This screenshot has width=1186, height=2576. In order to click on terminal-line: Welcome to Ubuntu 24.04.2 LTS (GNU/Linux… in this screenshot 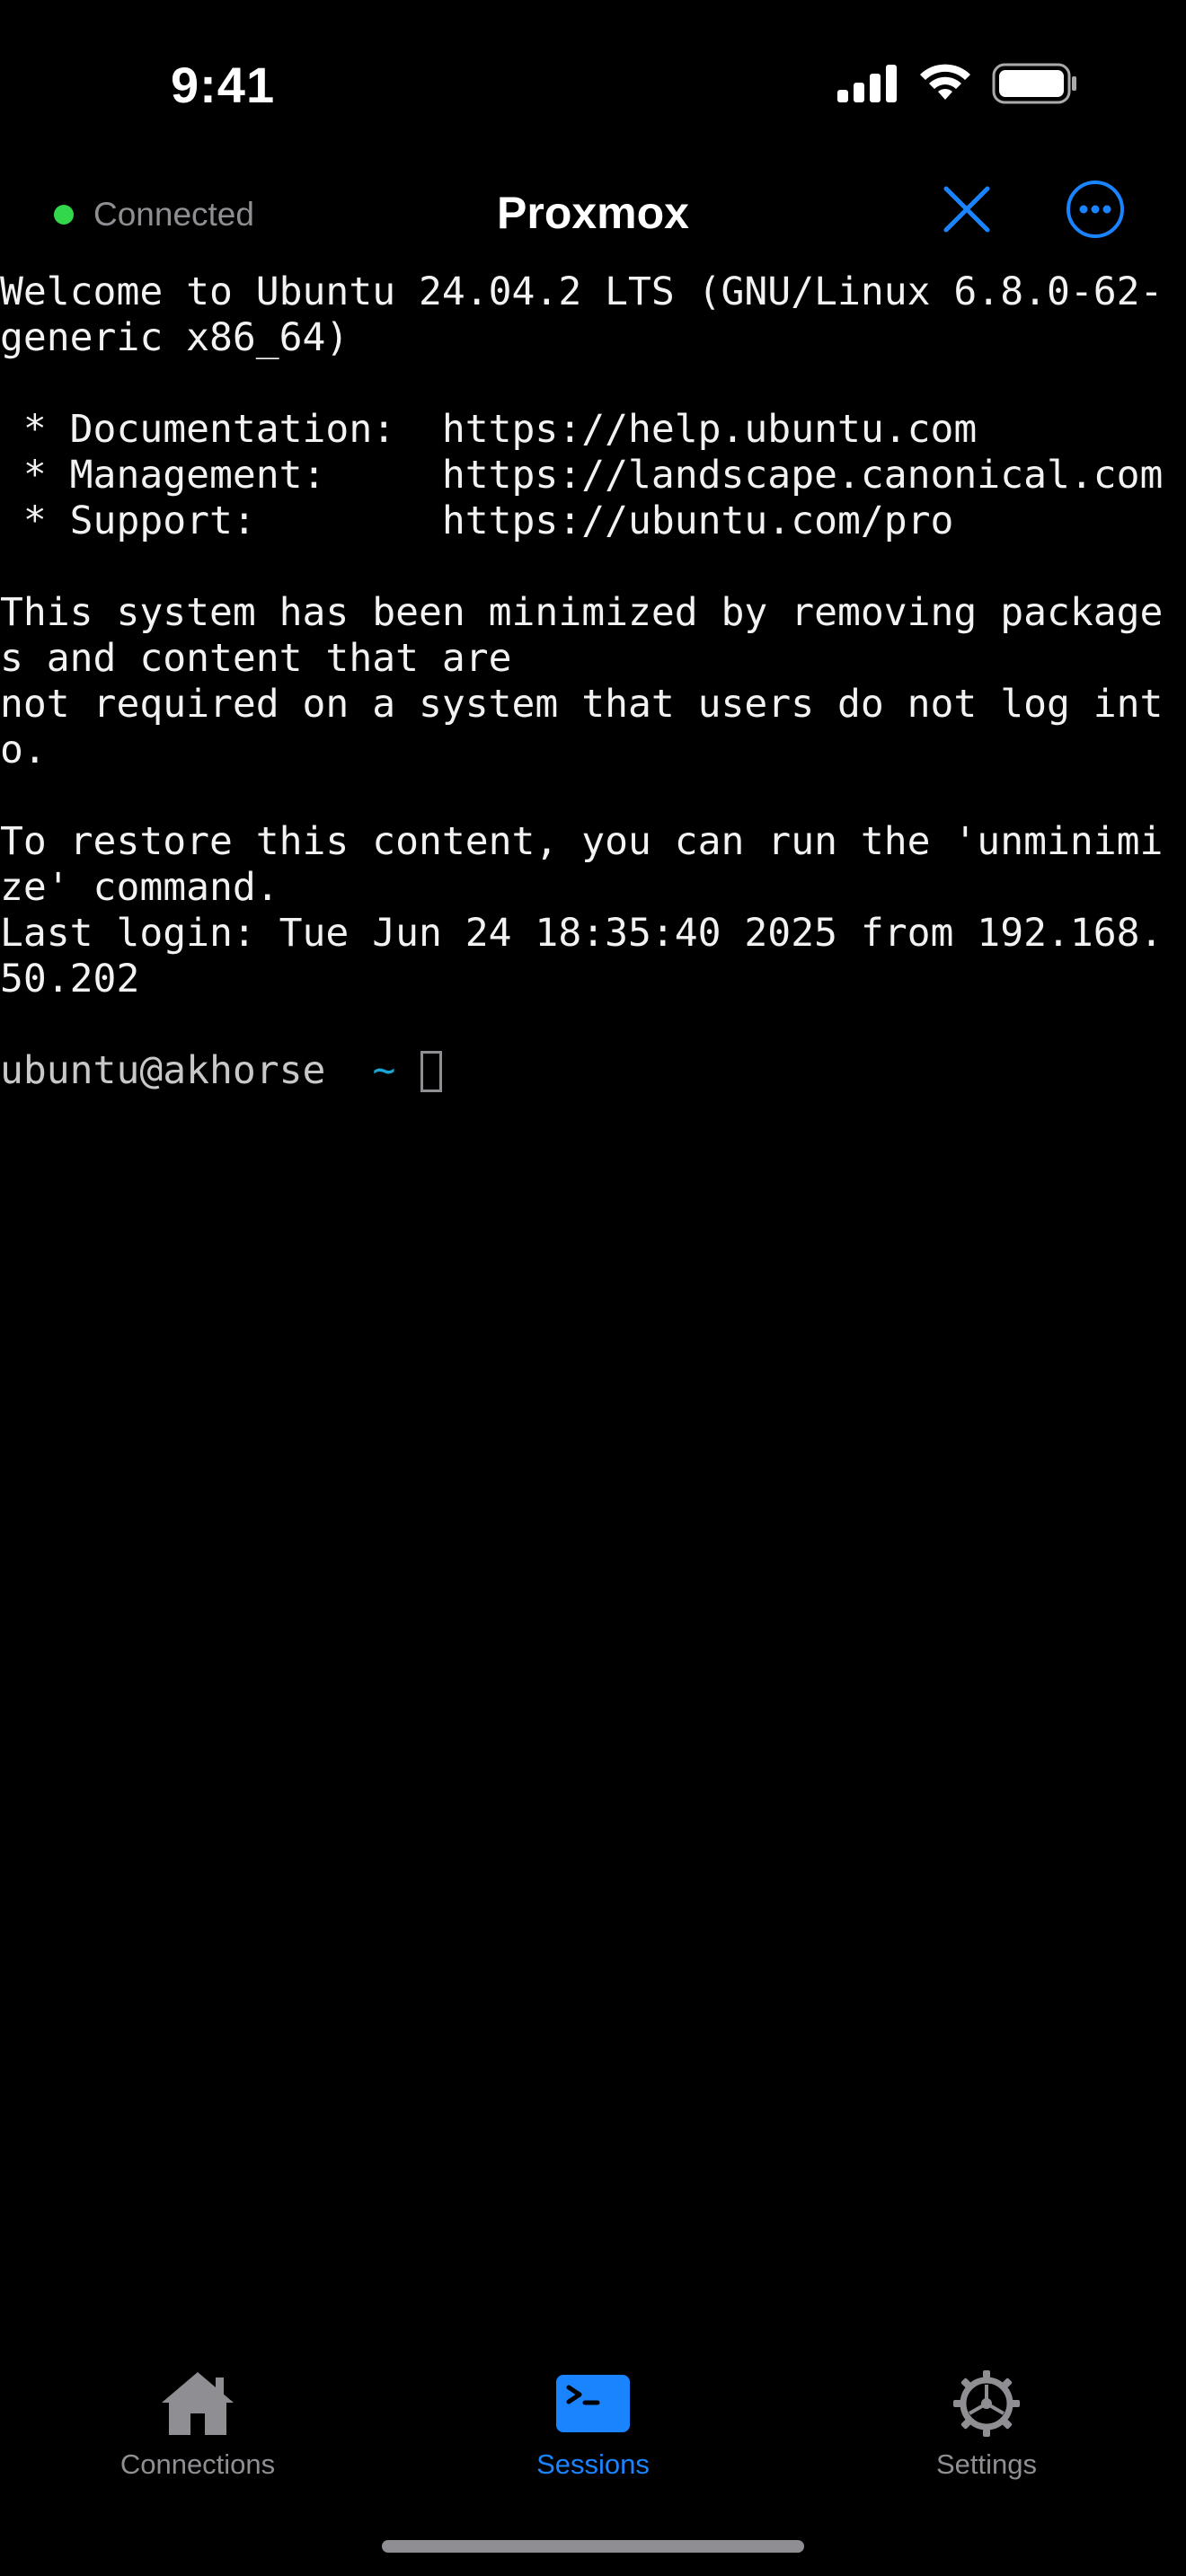, I will do `click(582, 291)`.